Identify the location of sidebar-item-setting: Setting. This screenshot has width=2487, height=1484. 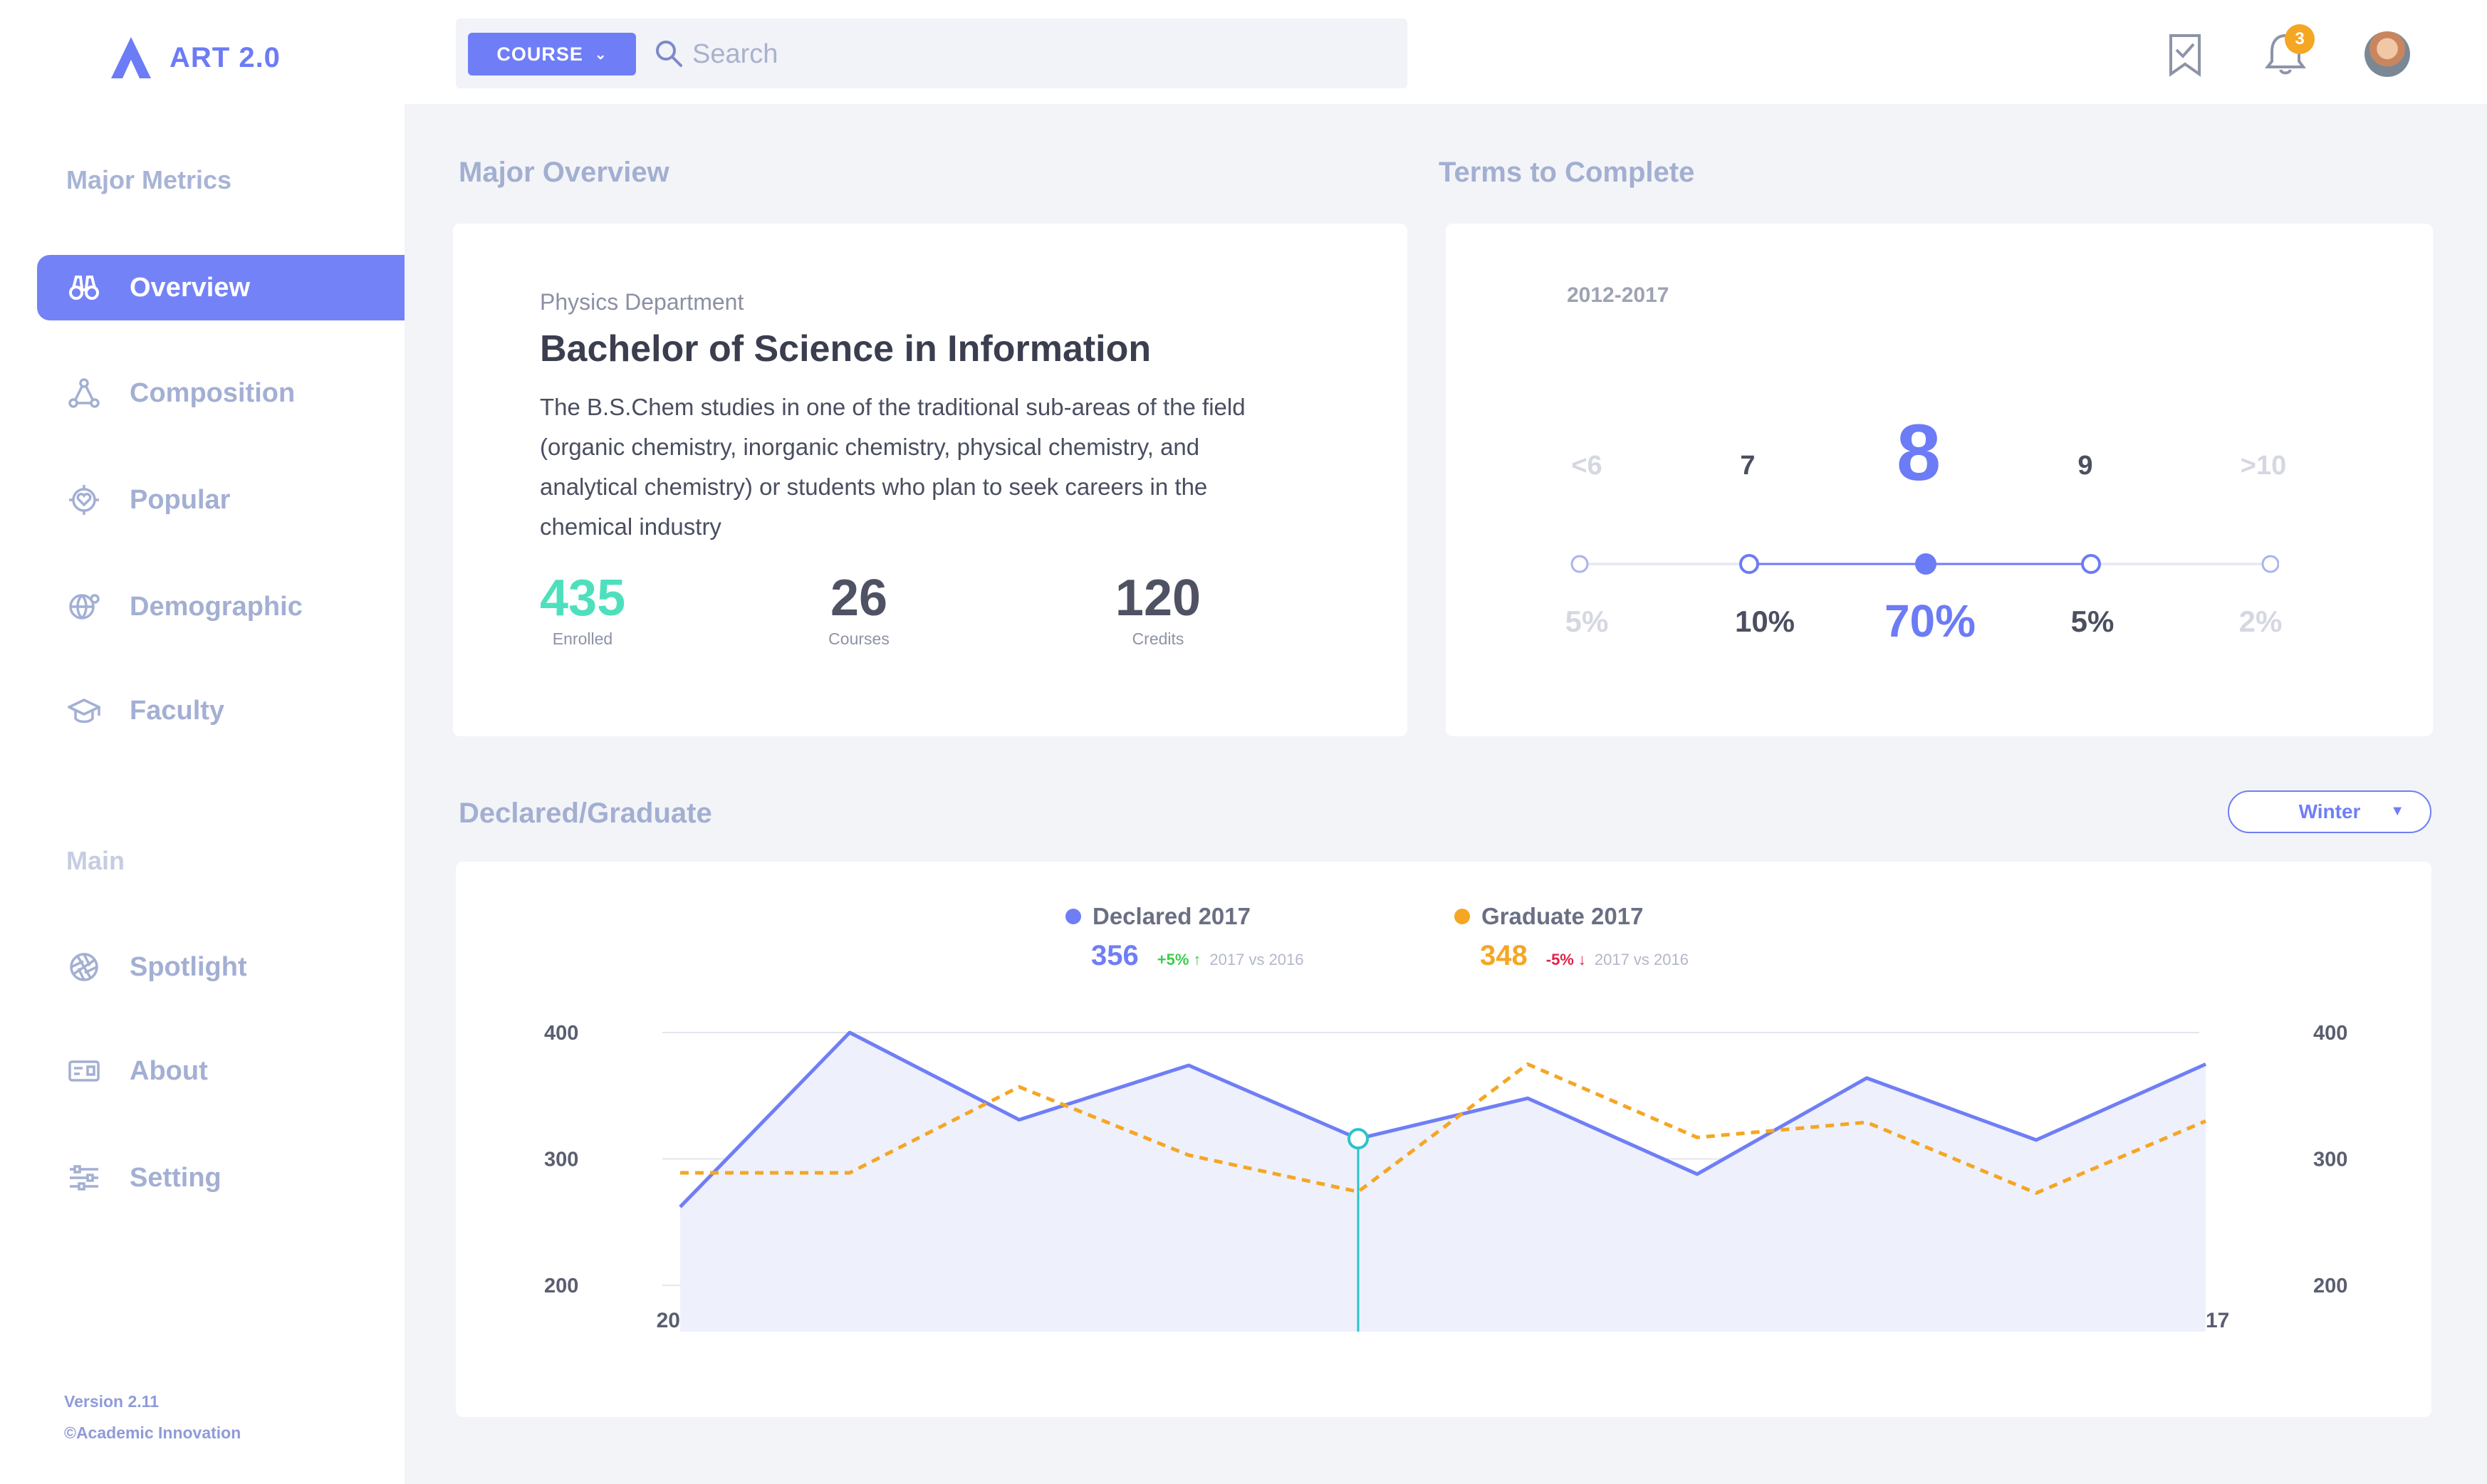
(221, 1178).